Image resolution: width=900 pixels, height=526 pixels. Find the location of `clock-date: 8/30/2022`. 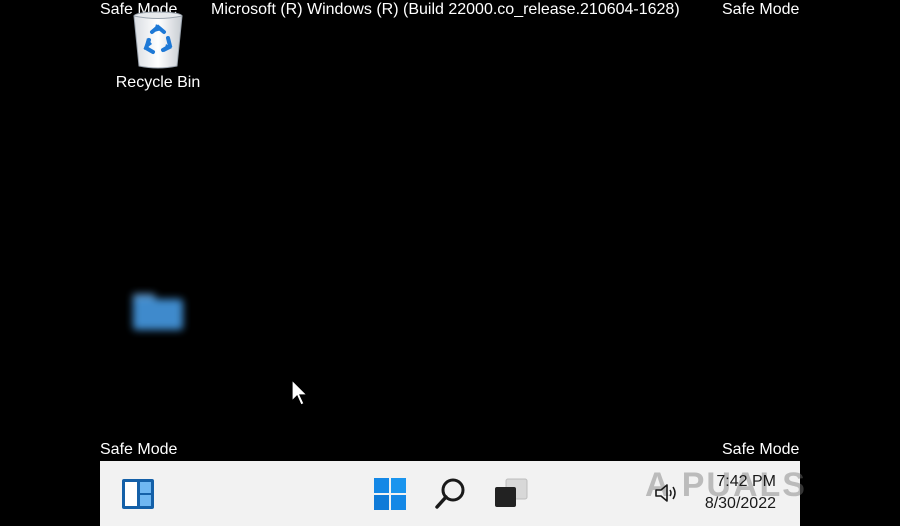

clock-date: 8/30/2022 is located at coordinates (740, 503).